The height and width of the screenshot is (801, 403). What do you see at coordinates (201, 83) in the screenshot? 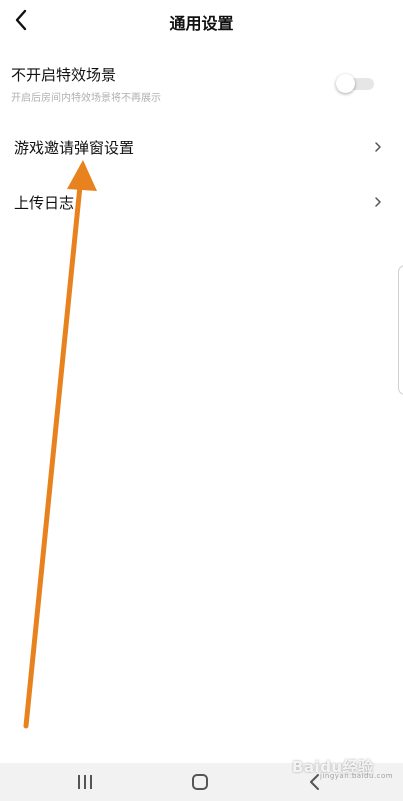
I see `setting-row-special-effects: 不开启特效场景 开启后房间内特效场景将不再展示` at bounding box center [201, 83].